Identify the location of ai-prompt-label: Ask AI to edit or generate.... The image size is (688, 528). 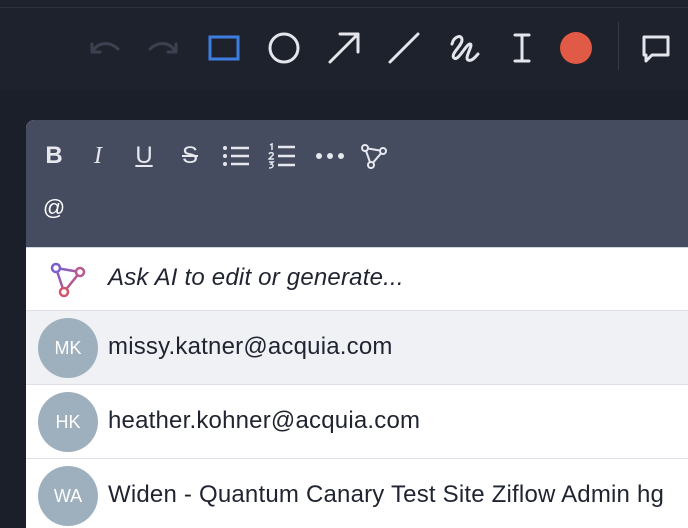
(256, 277).